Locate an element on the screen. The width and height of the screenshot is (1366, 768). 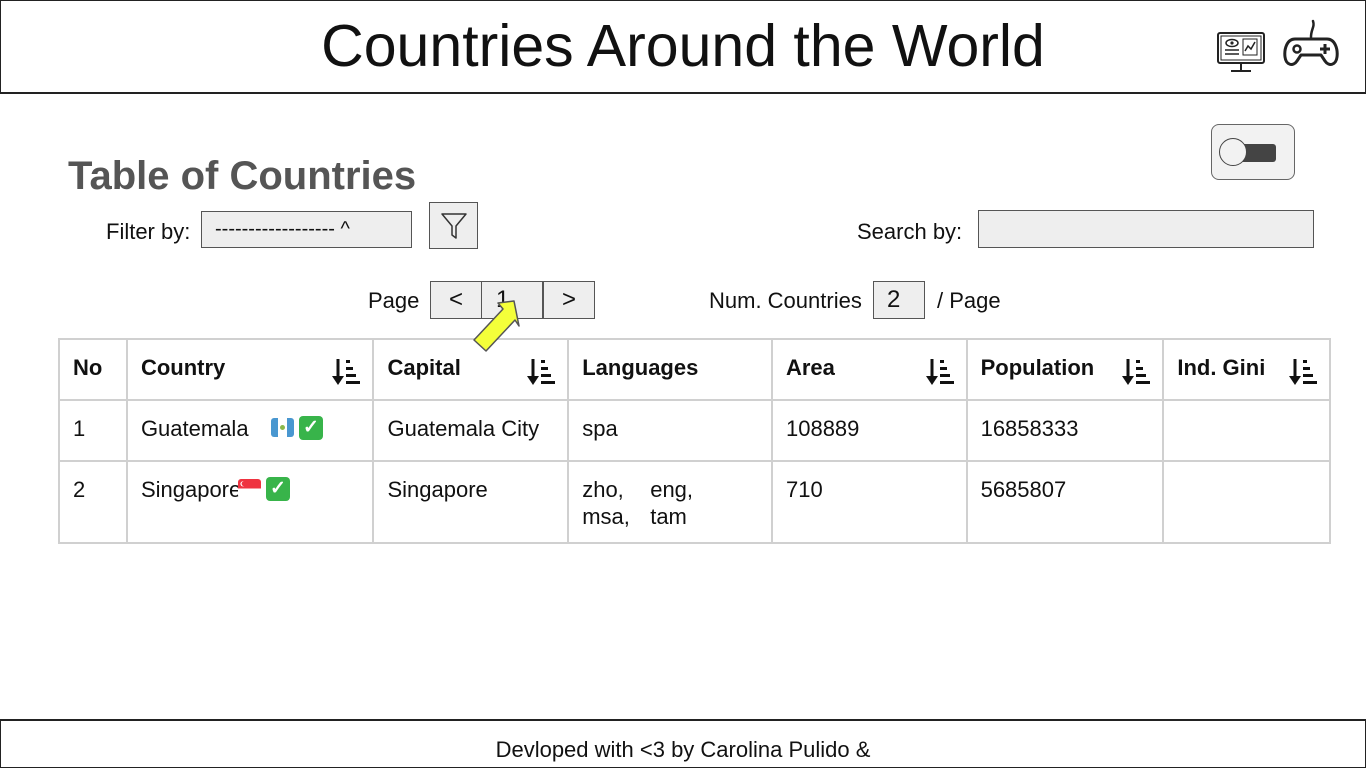
language-code: tam is located at coordinates (668, 516).